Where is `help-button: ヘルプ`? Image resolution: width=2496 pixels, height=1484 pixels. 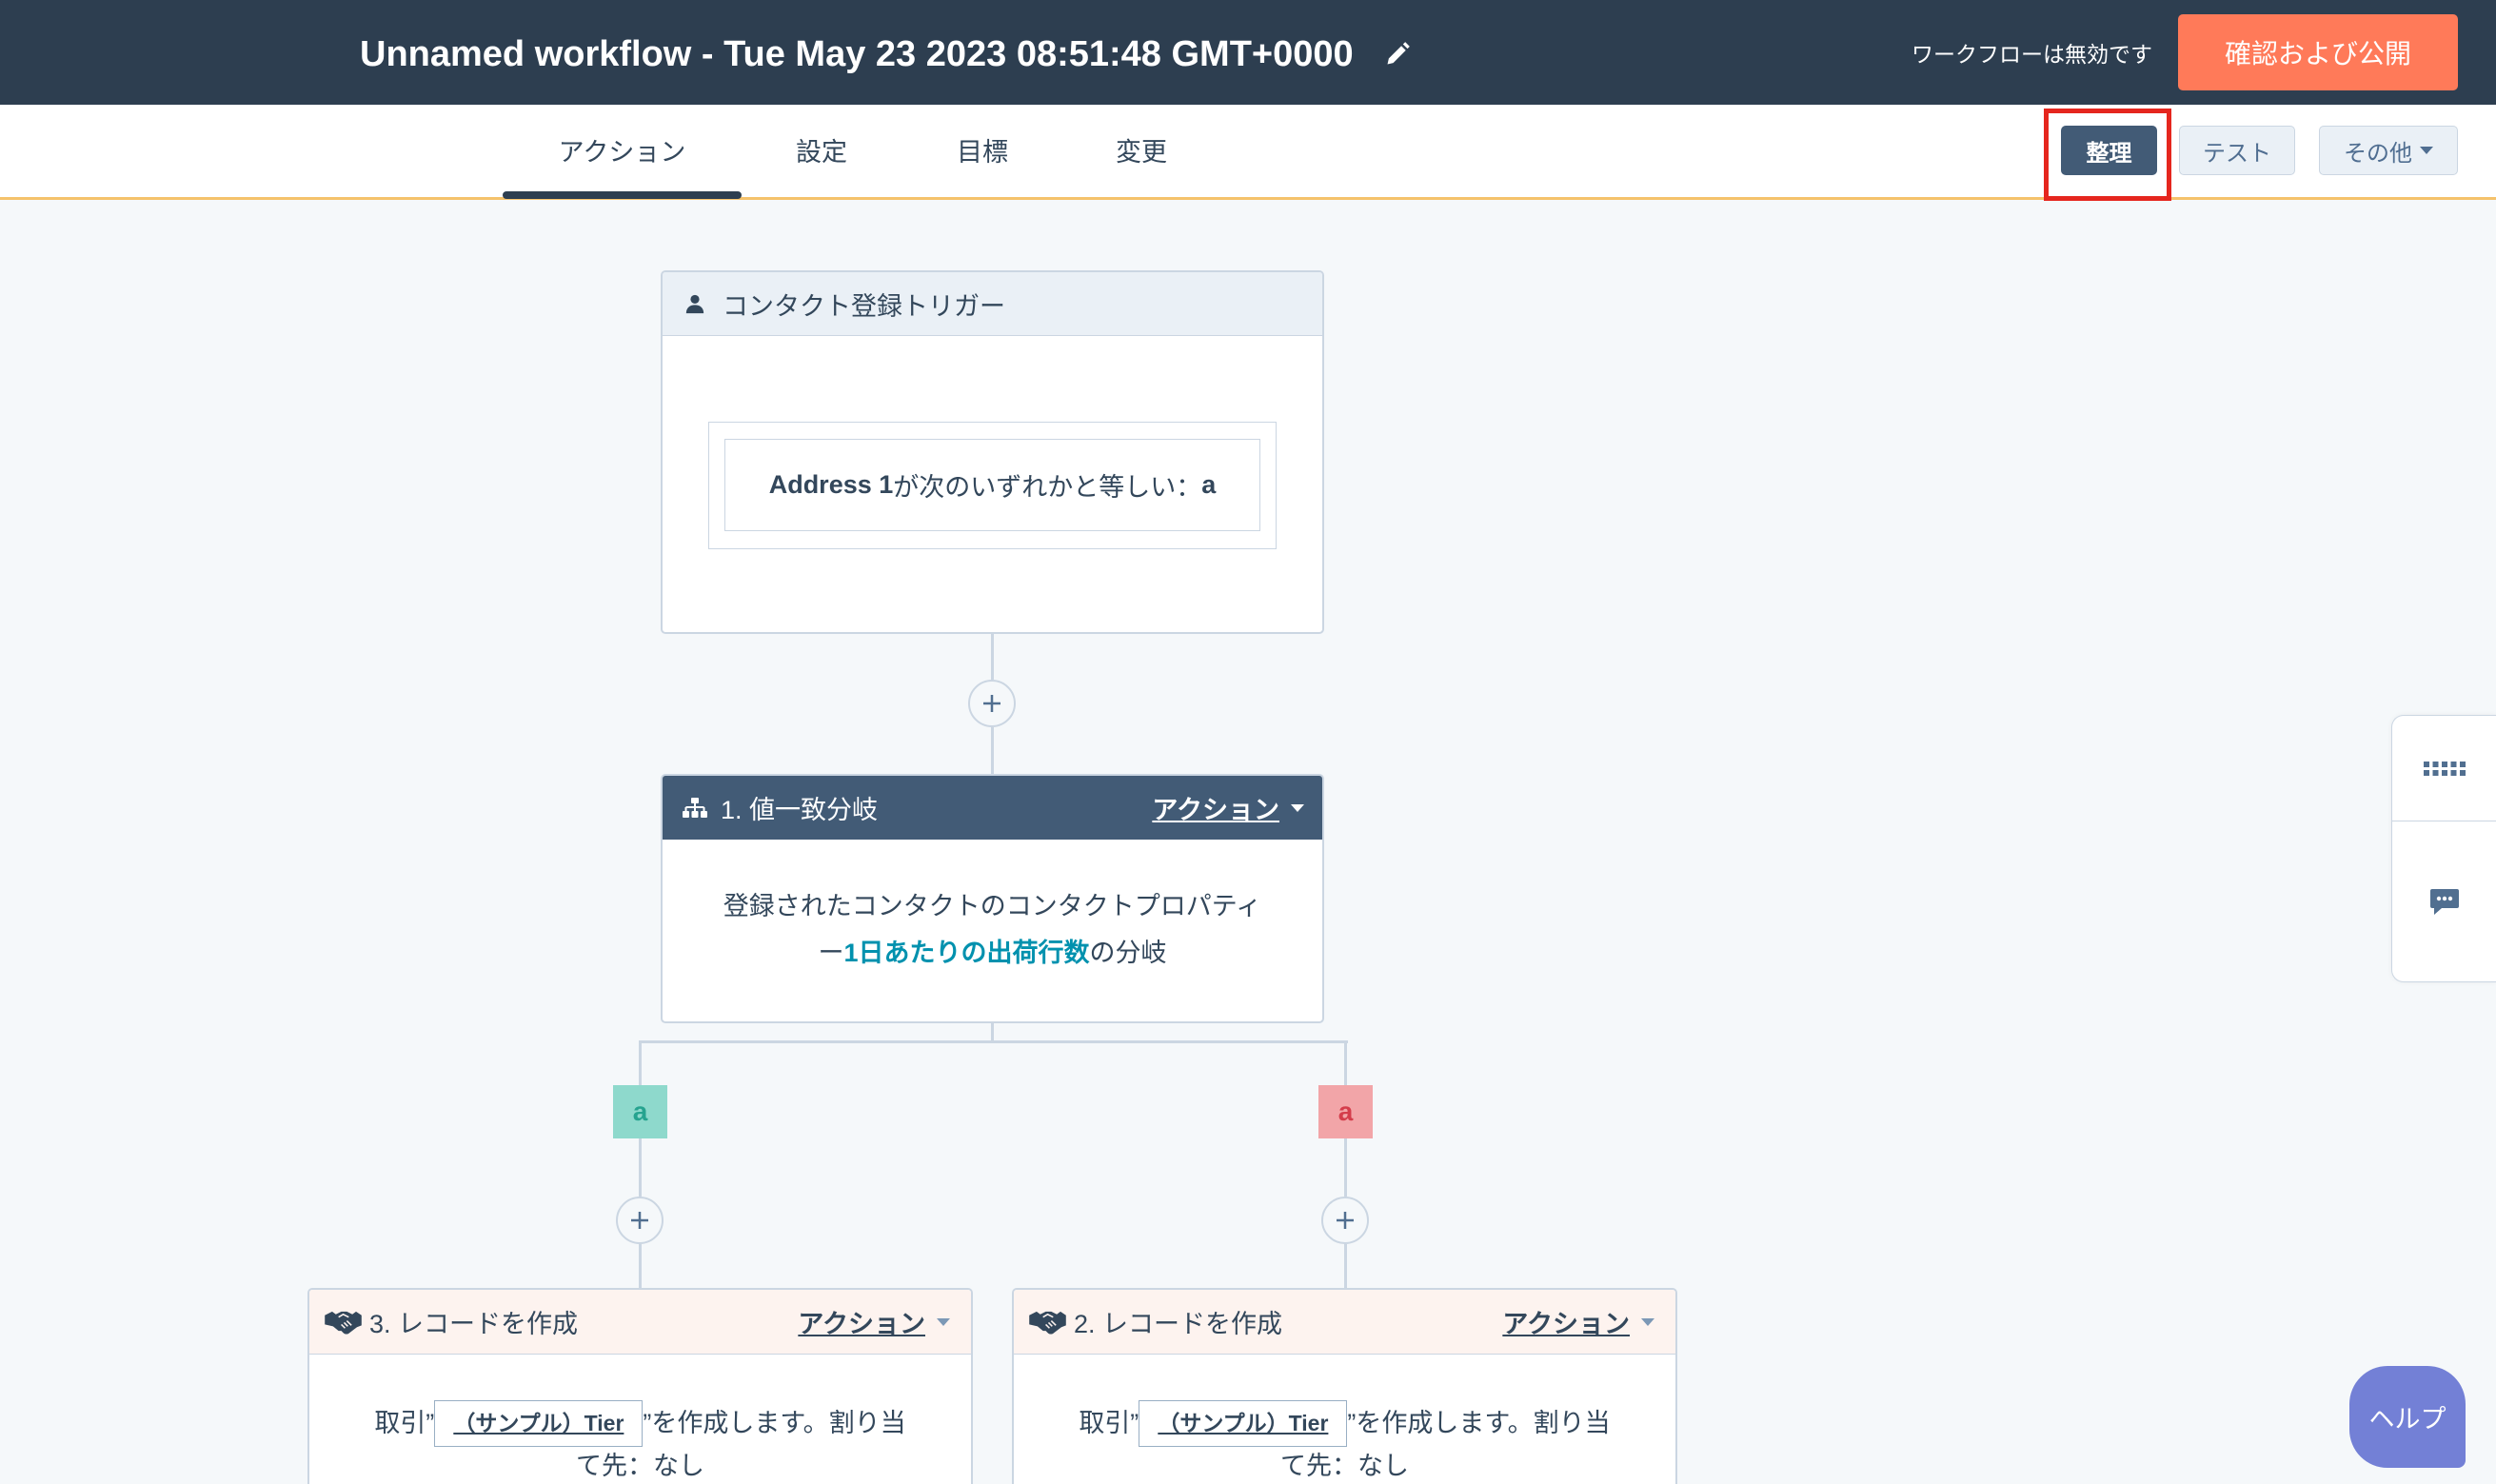
help-button: ヘルプ is located at coordinates (2407, 1417).